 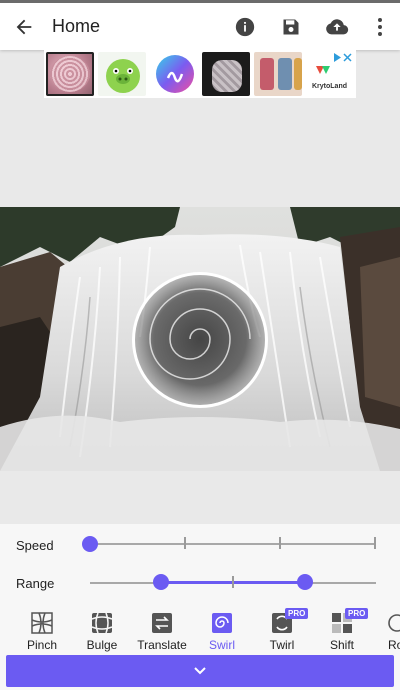 What do you see at coordinates (200, 340) in the screenshot?
I see `swirl-area-handle` at bounding box center [200, 340].